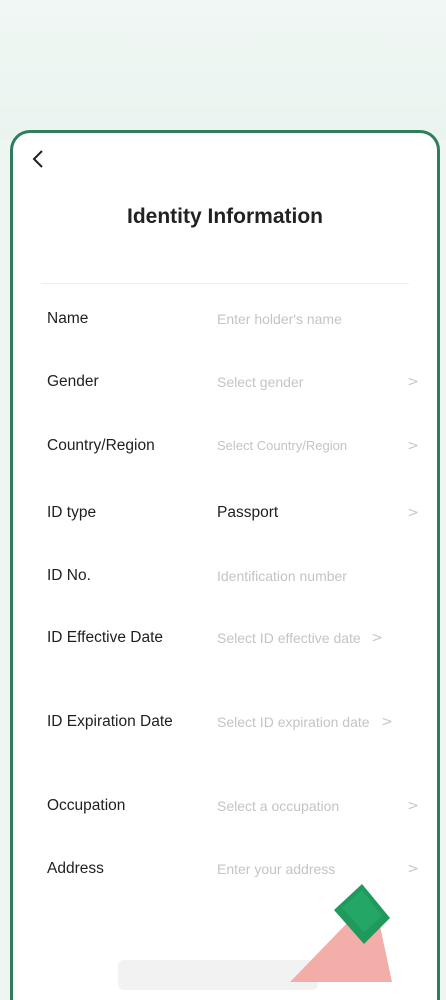 The image size is (446, 1000). What do you see at coordinates (310, 806) in the screenshot?
I see `occupation-select: Select a occupation` at bounding box center [310, 806].